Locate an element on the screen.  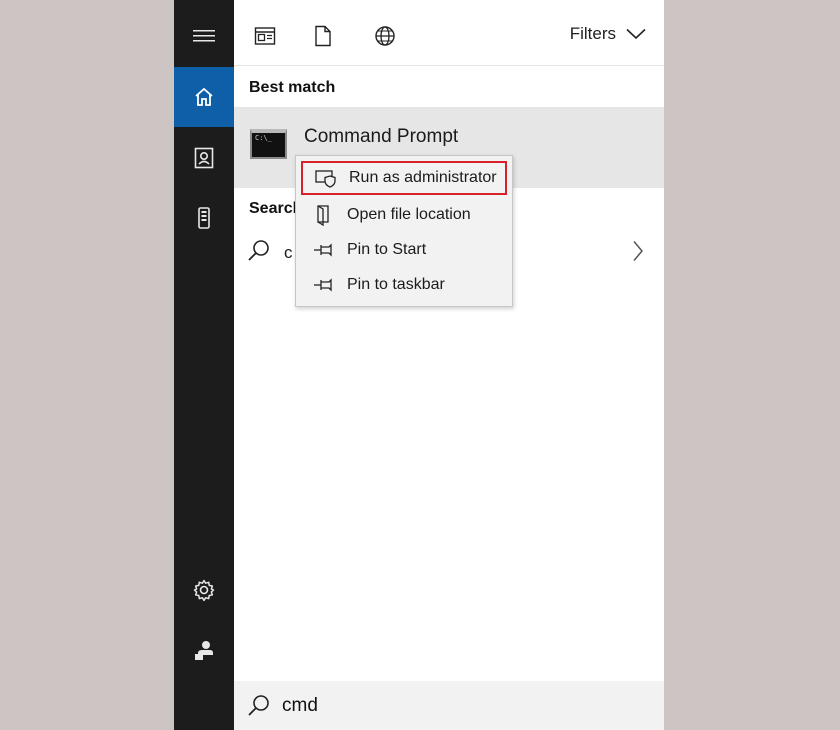
hamburger-menu-button is located at coordinates (204, 36).